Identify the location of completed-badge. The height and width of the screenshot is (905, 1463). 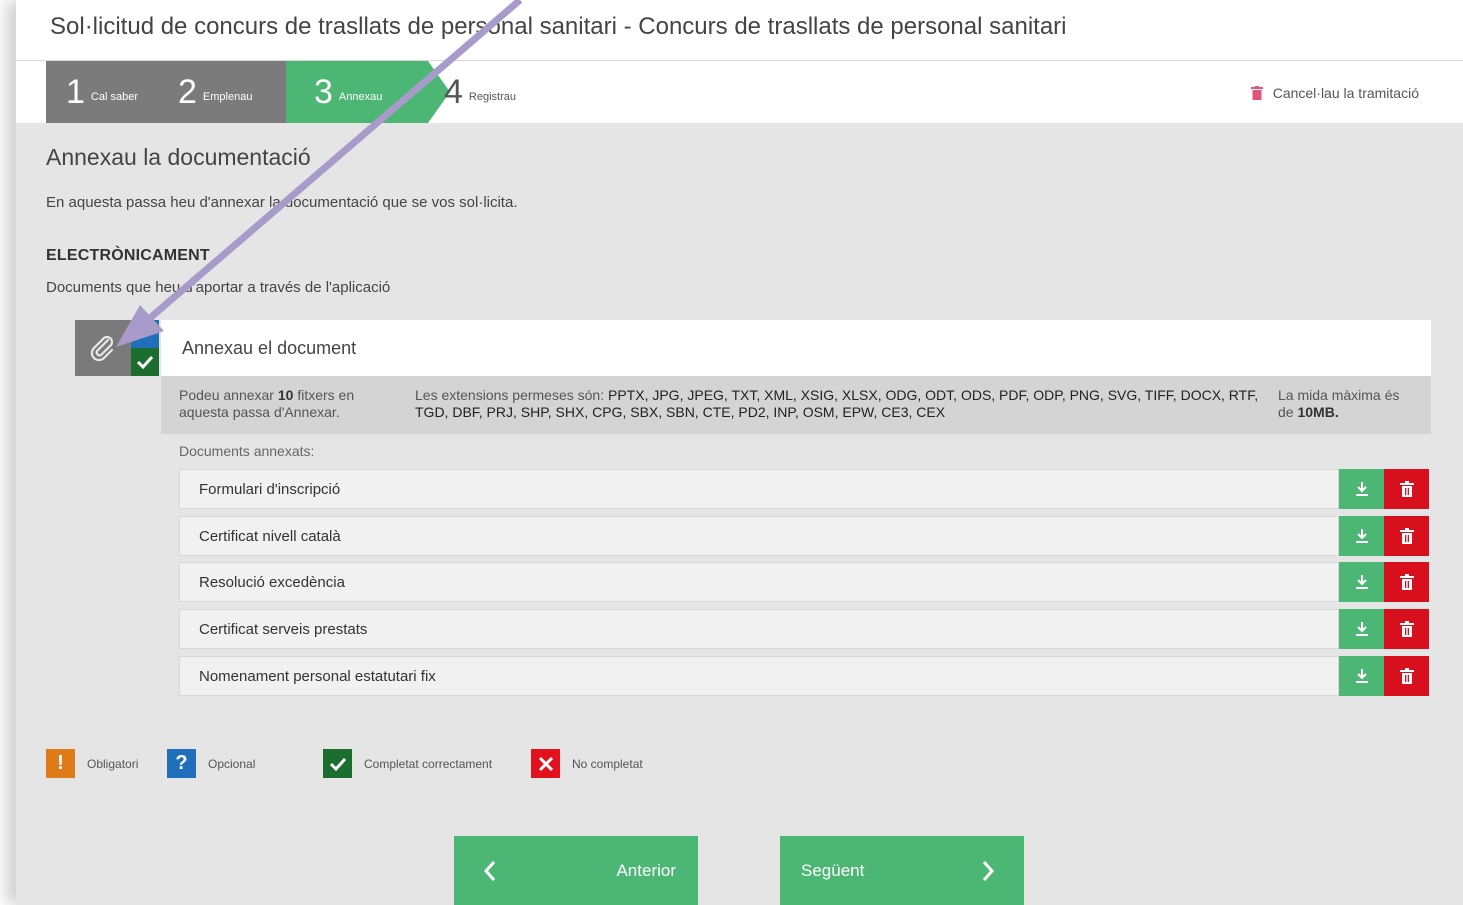
(145, 362).